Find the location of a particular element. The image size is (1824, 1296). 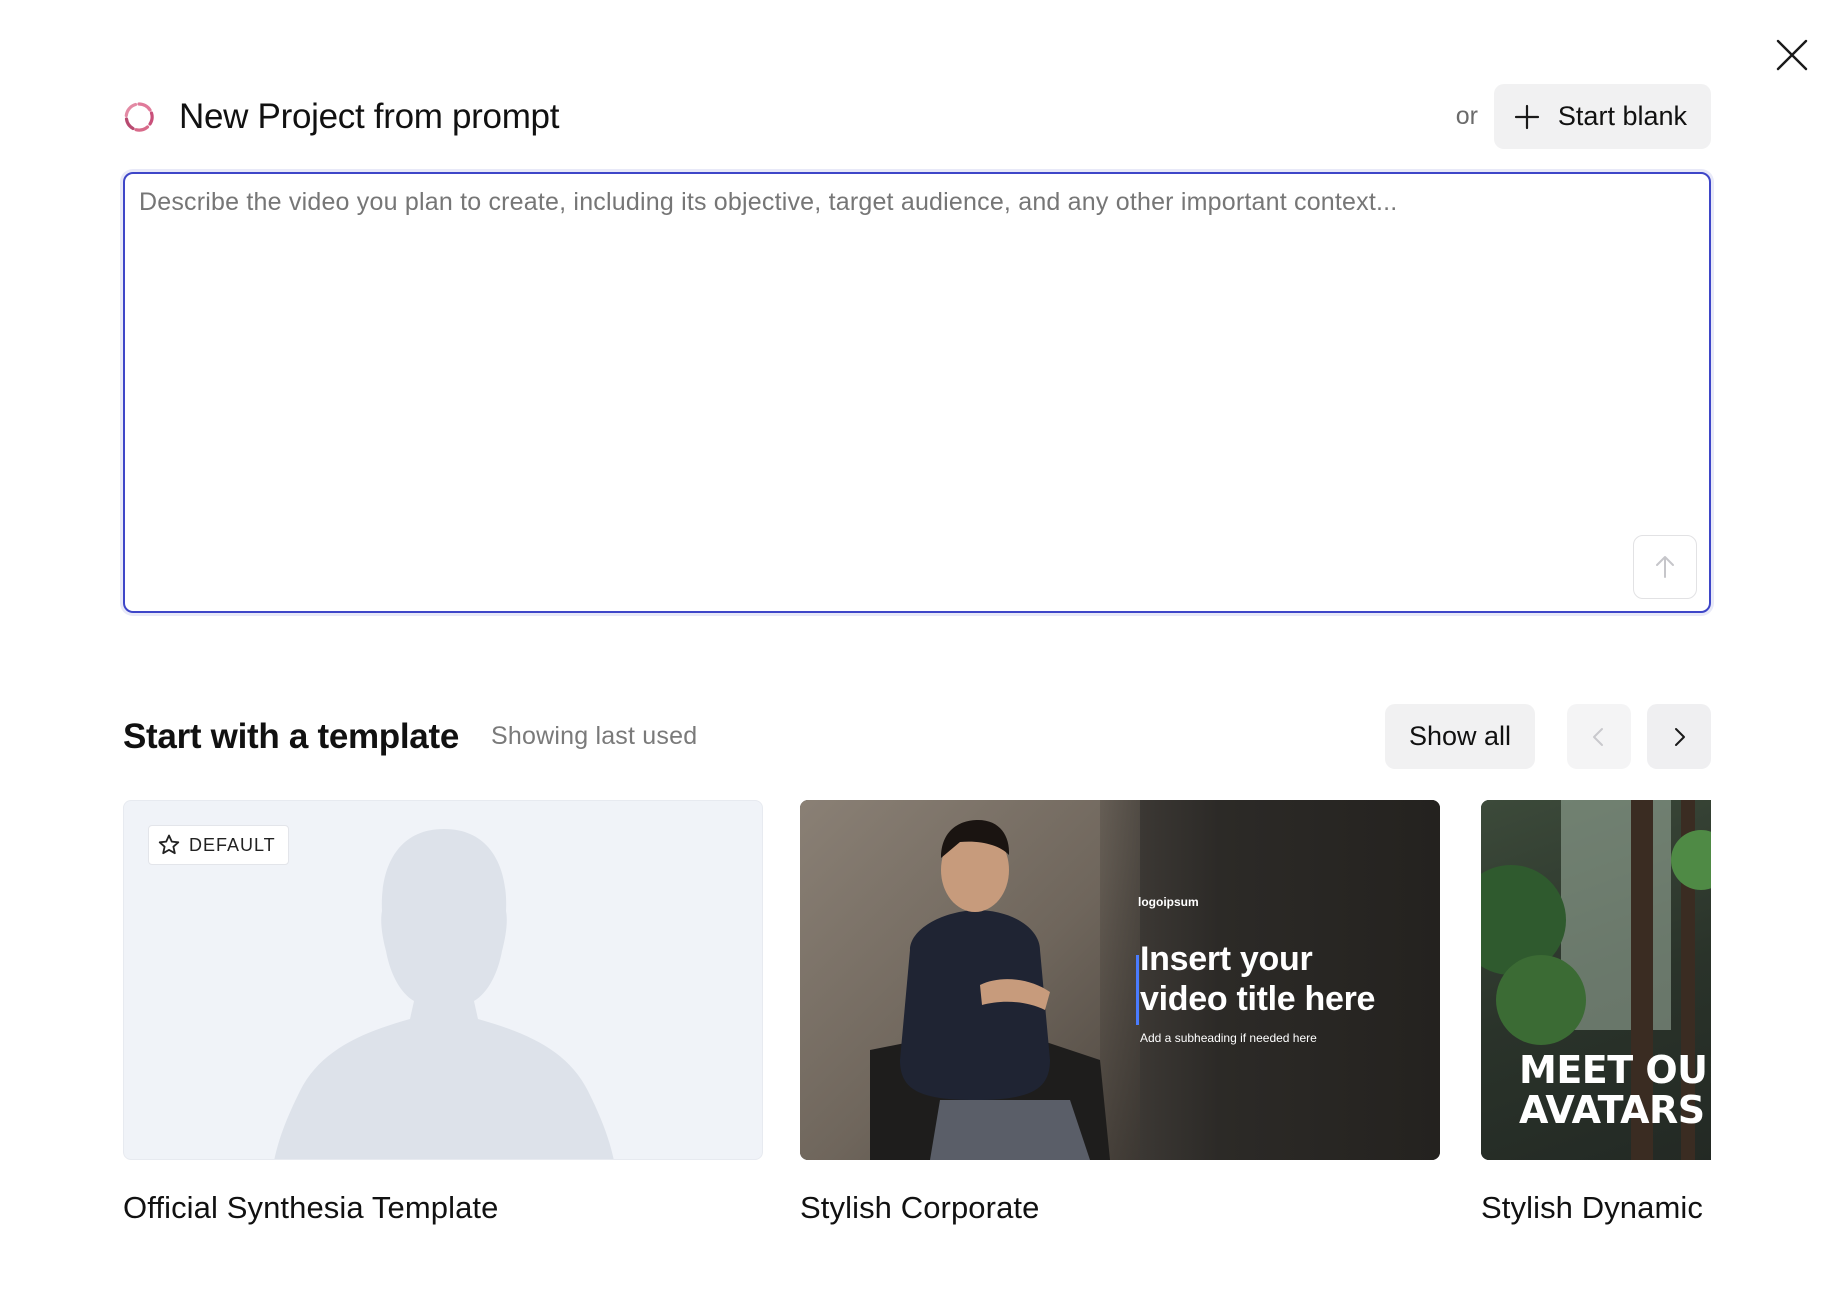

plus-icon is located at coordinates (1527, 116).